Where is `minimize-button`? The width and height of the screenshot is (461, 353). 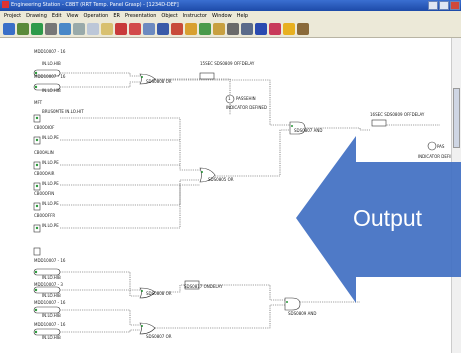
minimize-button is located at coordinates (433, 5).